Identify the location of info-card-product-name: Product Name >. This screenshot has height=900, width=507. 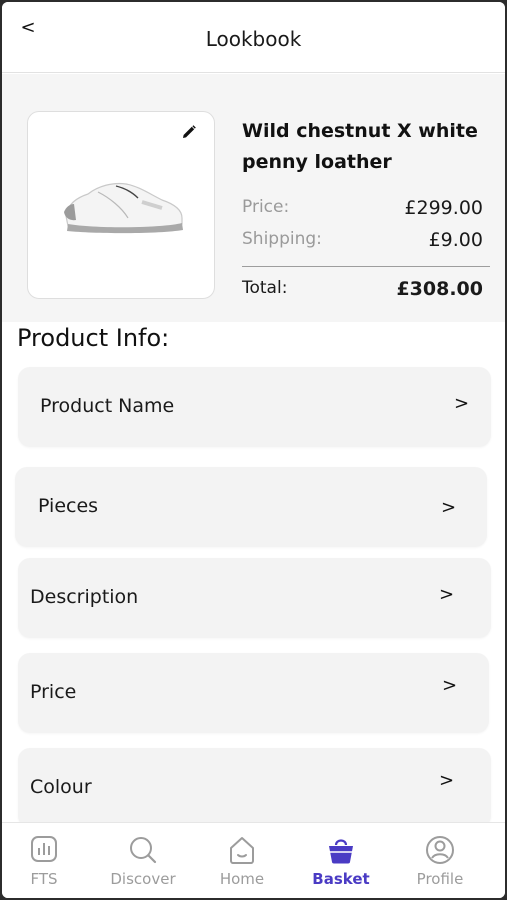
(254, 407).